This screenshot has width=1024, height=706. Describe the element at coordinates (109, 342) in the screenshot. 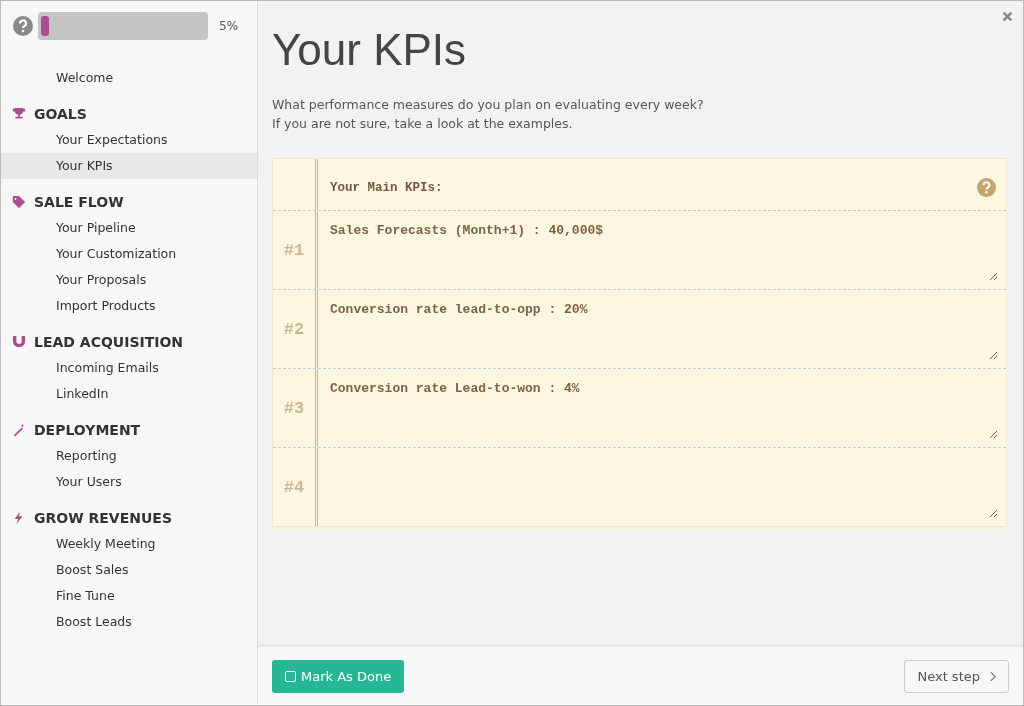

I see `section-heading: LEAD ACQUISITION` at that location.